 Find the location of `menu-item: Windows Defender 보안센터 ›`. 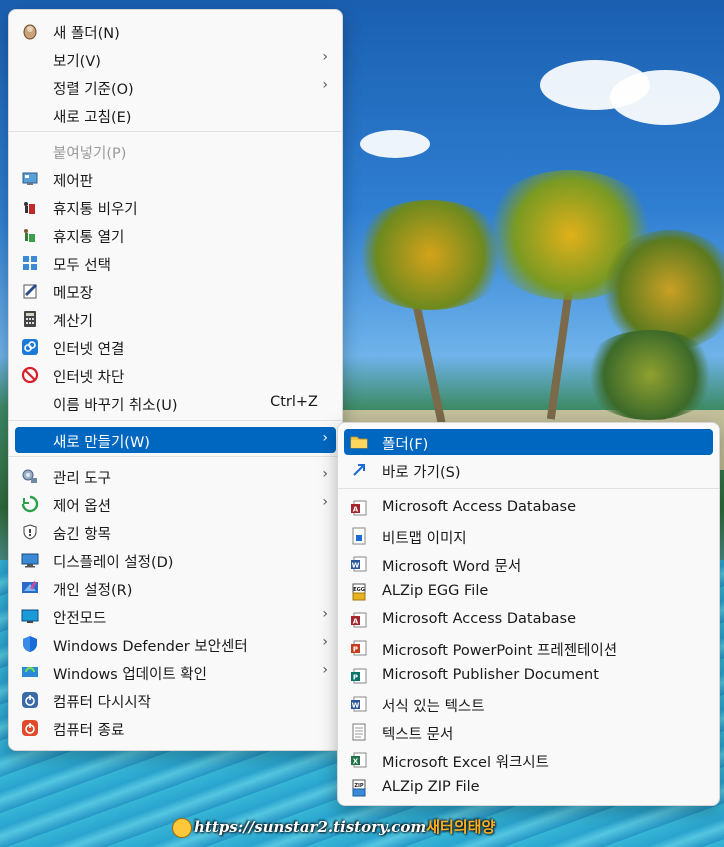

menu-item: Windows Defender 보안센터 › is located at coordinates (175, 644).